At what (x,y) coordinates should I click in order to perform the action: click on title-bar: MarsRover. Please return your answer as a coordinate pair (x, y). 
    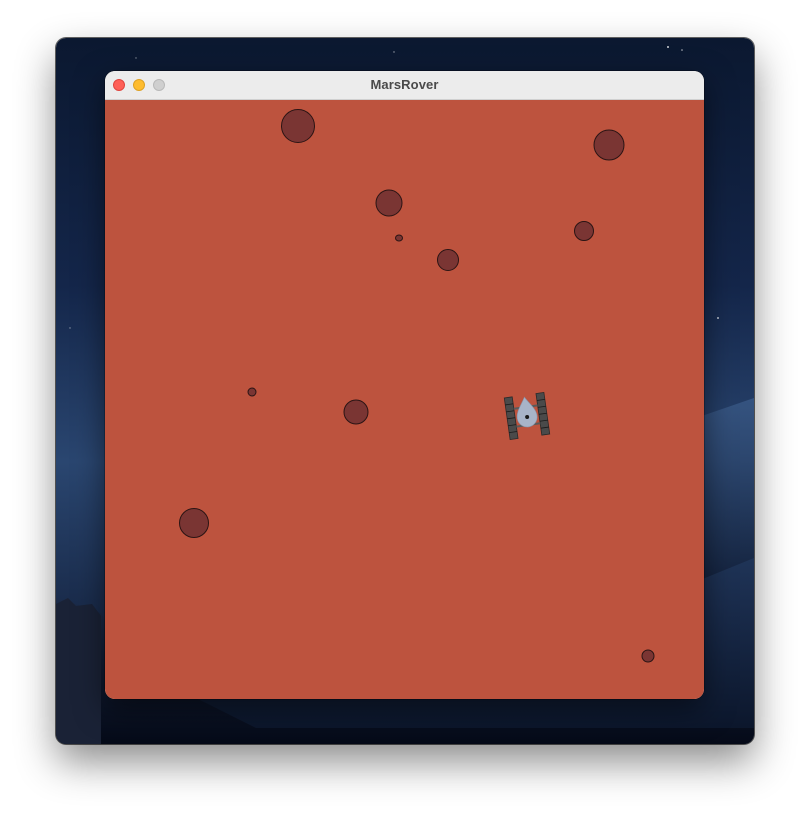
    Looking at the image, I should click on (404, 85).